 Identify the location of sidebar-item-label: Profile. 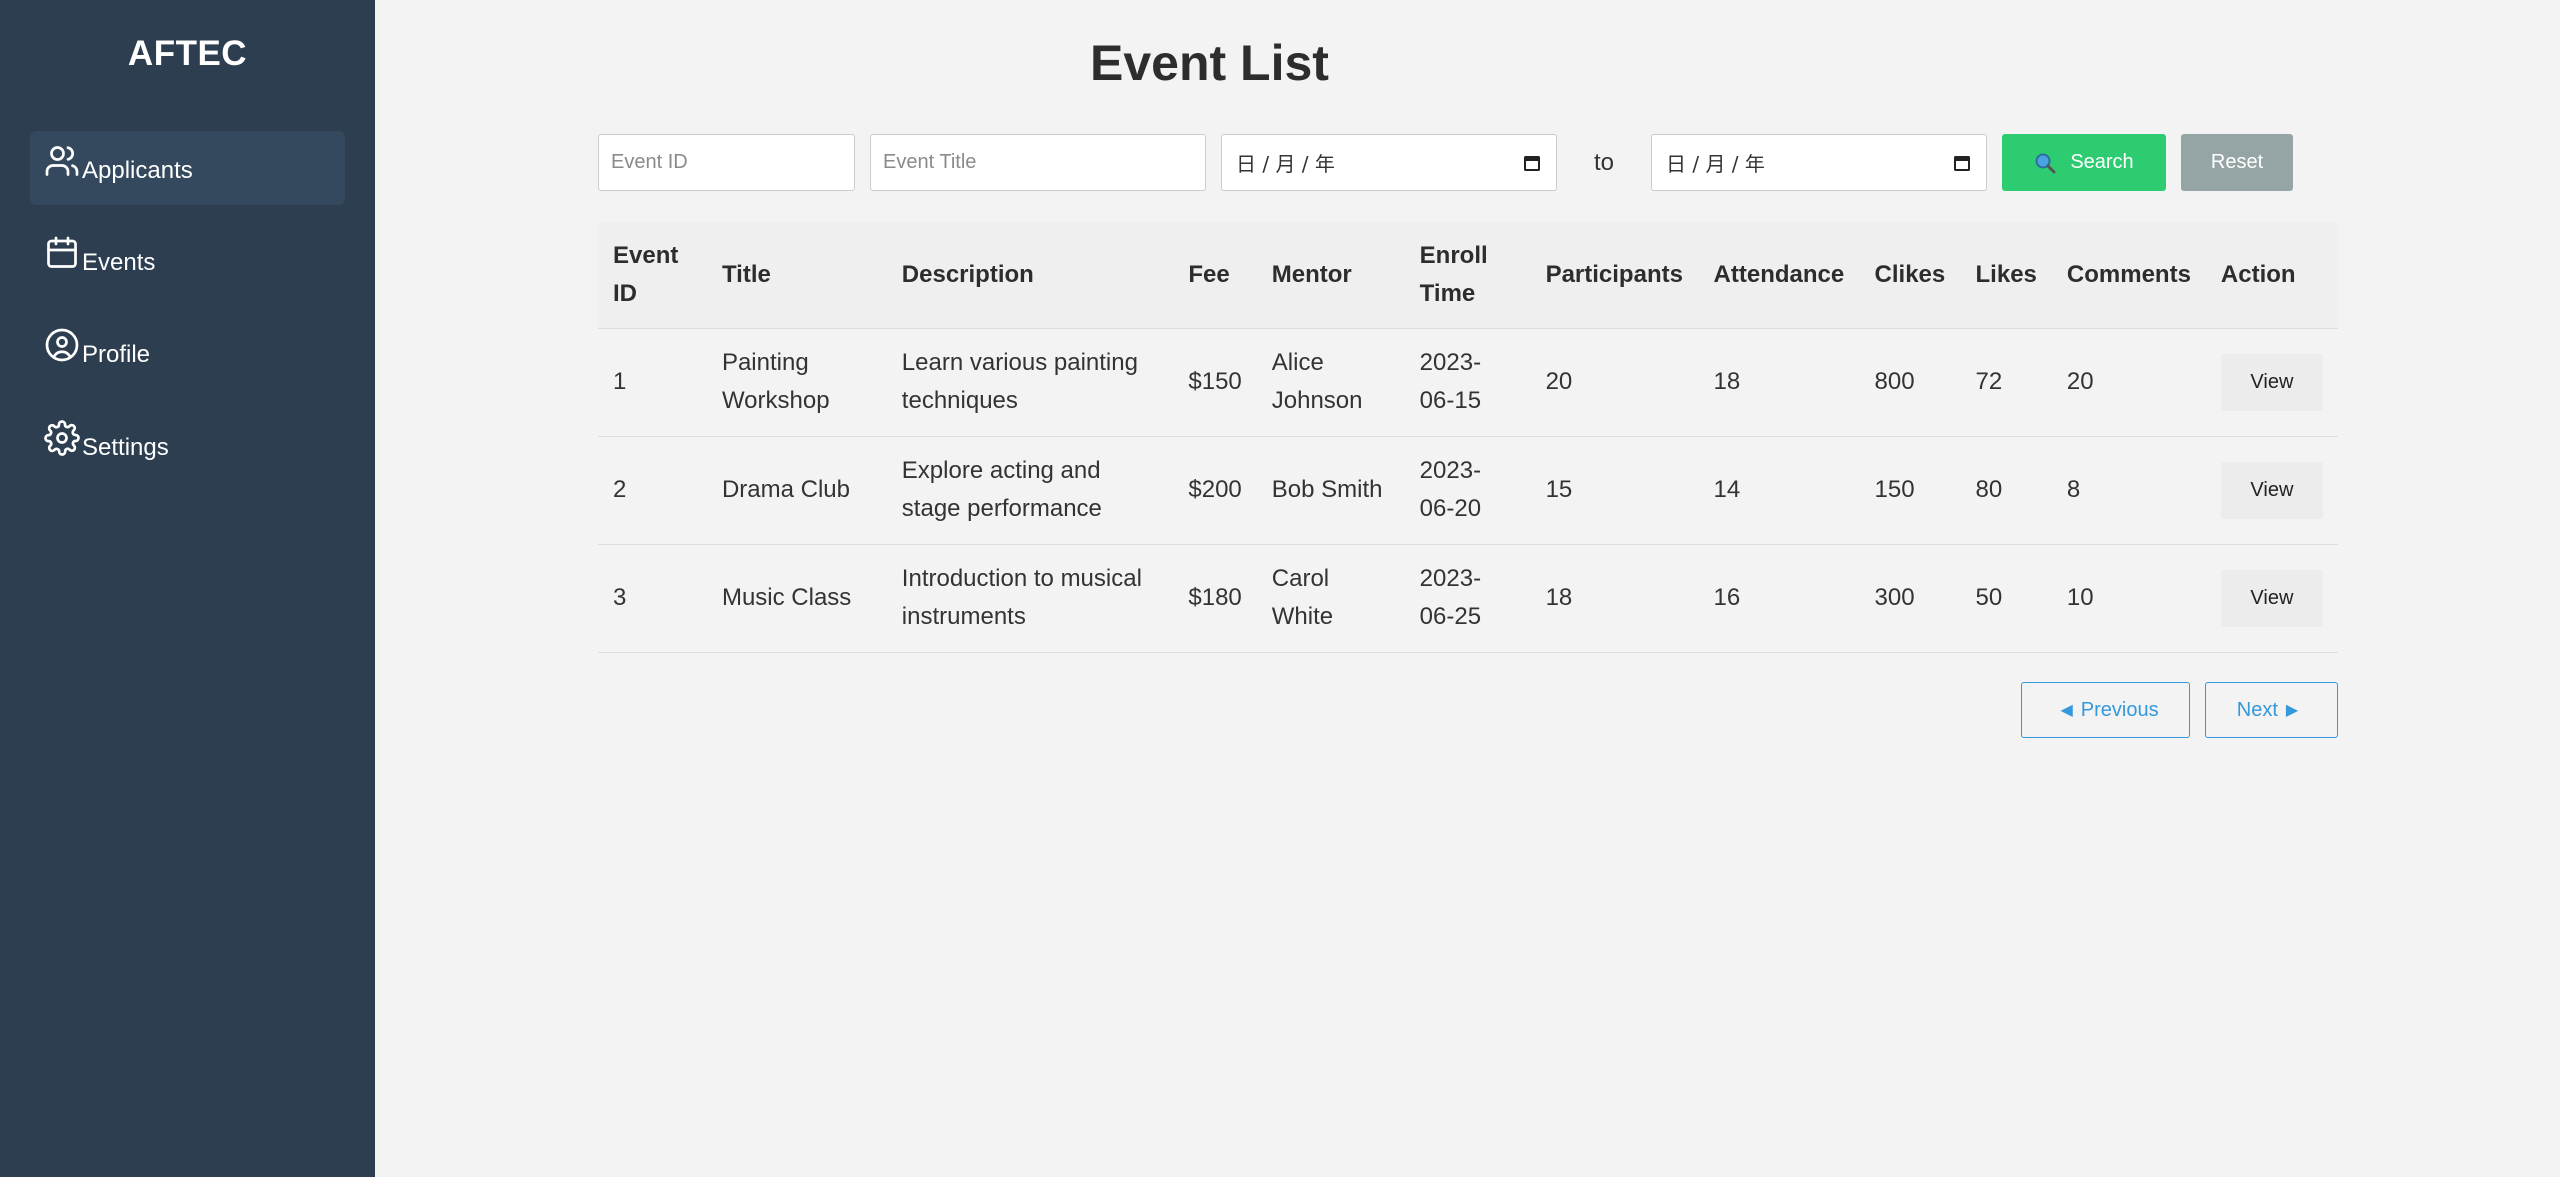
(116, 354).